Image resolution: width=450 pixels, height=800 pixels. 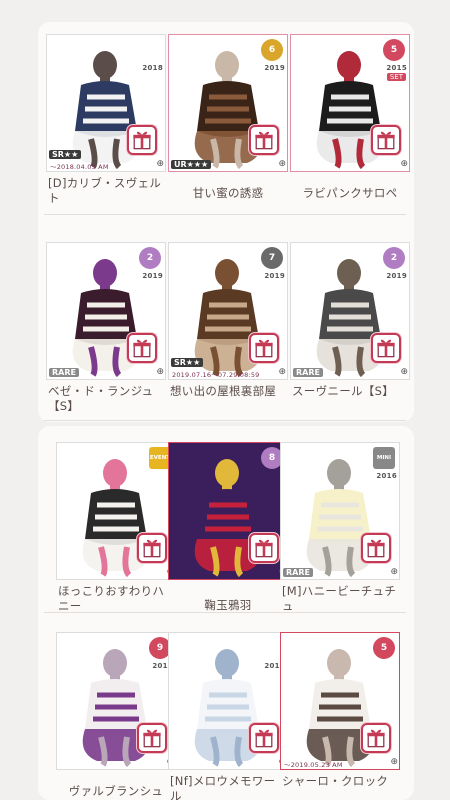 What do you see at coordinates (350, 103) in the screenshot?
I see `item-thumbnail: 5 2015 SET ⊕` at bounding box center [350, 103].